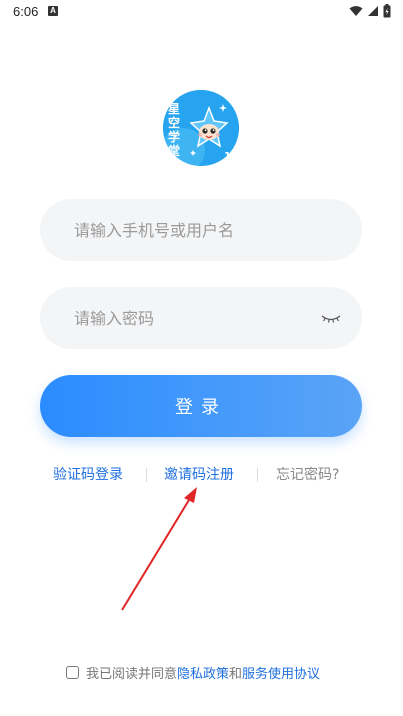 The width and height of the screenshot is (403, 716). What do you see at coordinates (201, 406) in the screenshot?
I see `login-button: 登录` at bounding box center [201, 406].